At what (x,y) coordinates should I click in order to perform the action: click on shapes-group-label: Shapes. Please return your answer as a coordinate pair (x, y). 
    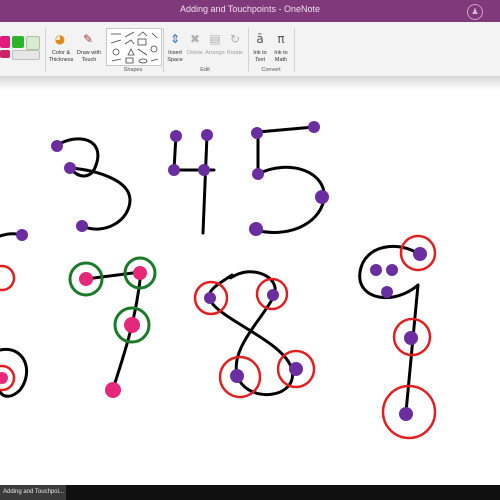
    Looking at the image, I should click on (133, 70).